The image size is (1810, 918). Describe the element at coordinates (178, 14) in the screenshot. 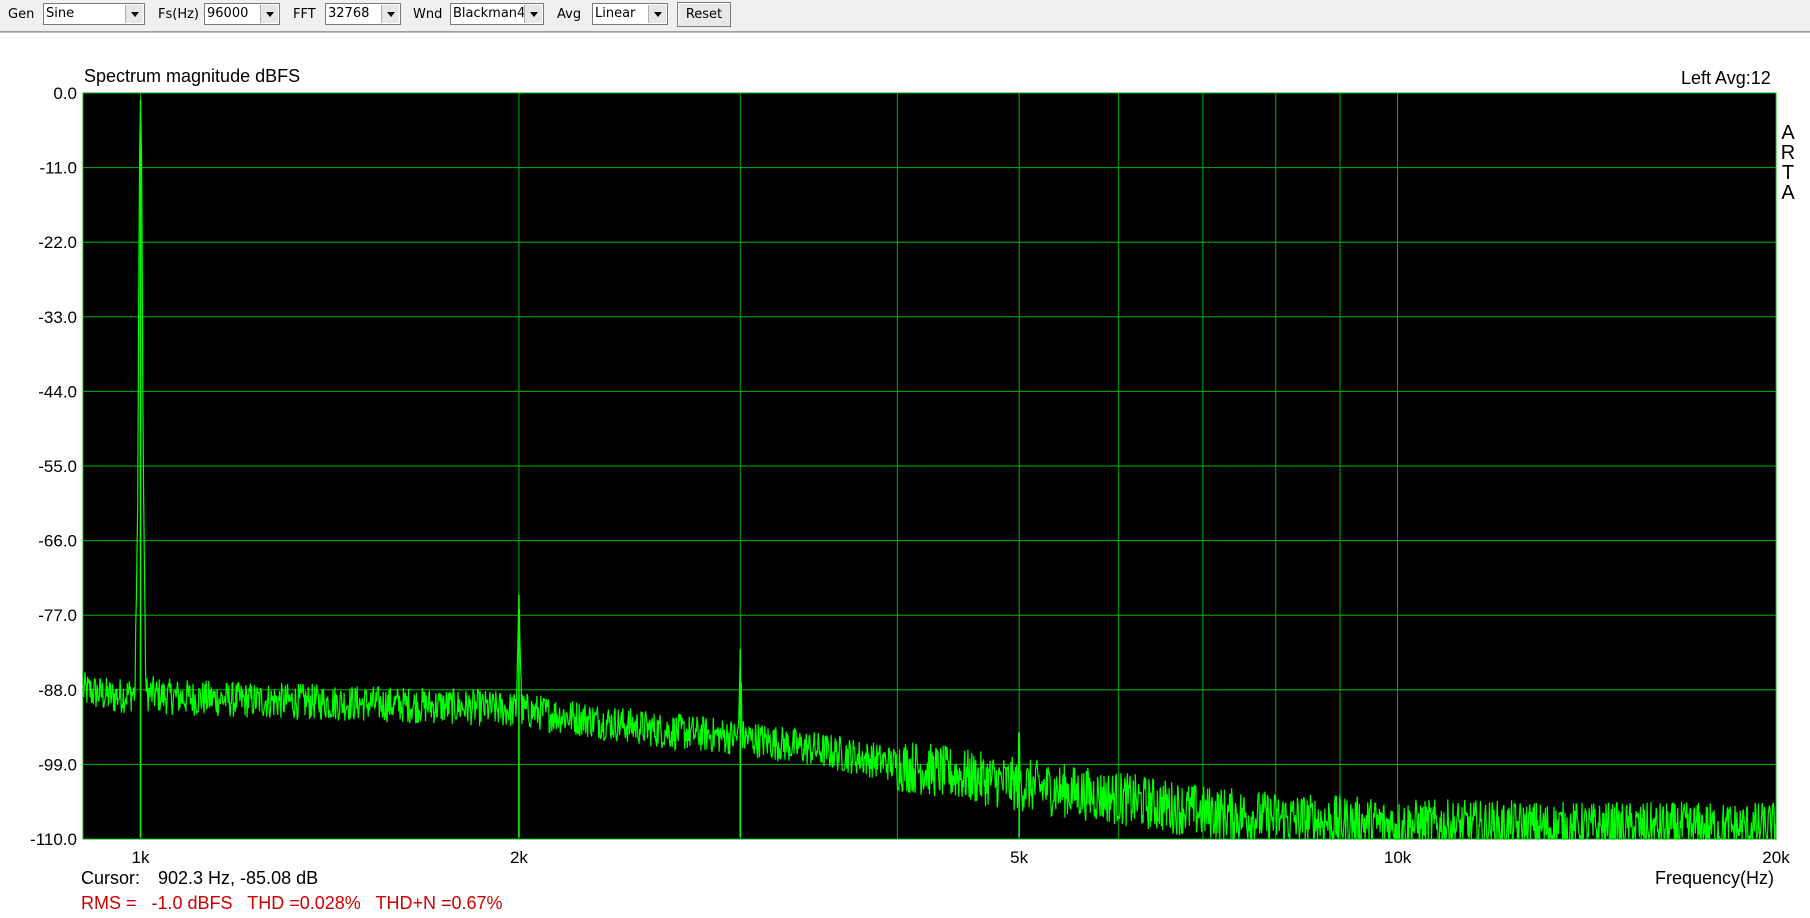

I see `fs-label: Fs(Hz)` at that location.